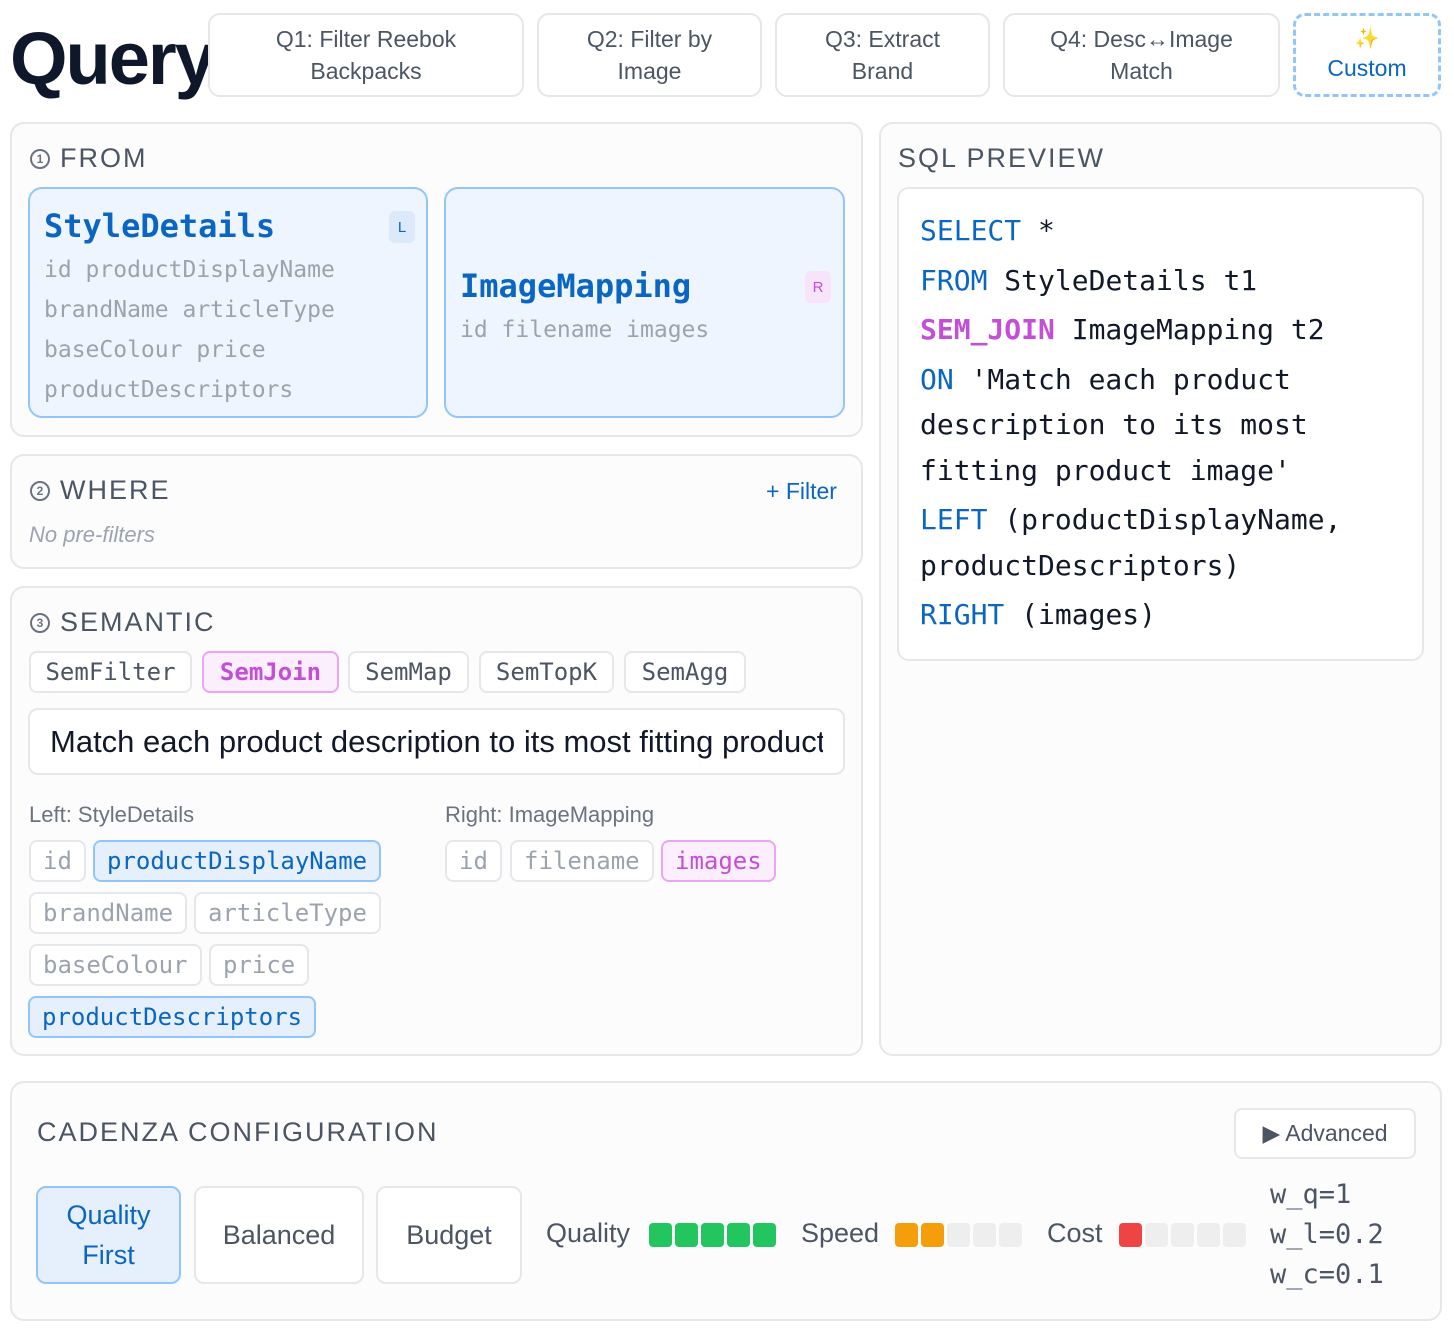 This screenshot has width=1454, height=1332. I want to click on custom-query-button: ✨ Custom, so click(1367, 55).